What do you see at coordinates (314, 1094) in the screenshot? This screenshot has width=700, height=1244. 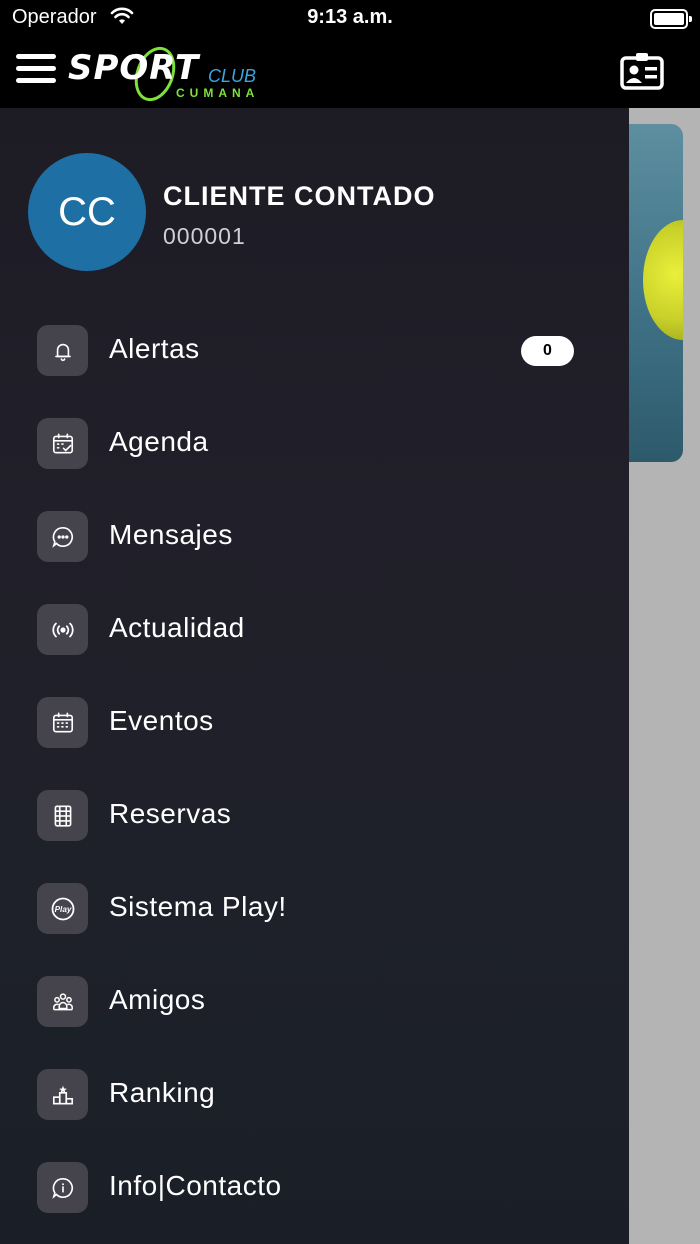 I see `menu-item-ranking: Ranking` at bounding box center [314, 1094].